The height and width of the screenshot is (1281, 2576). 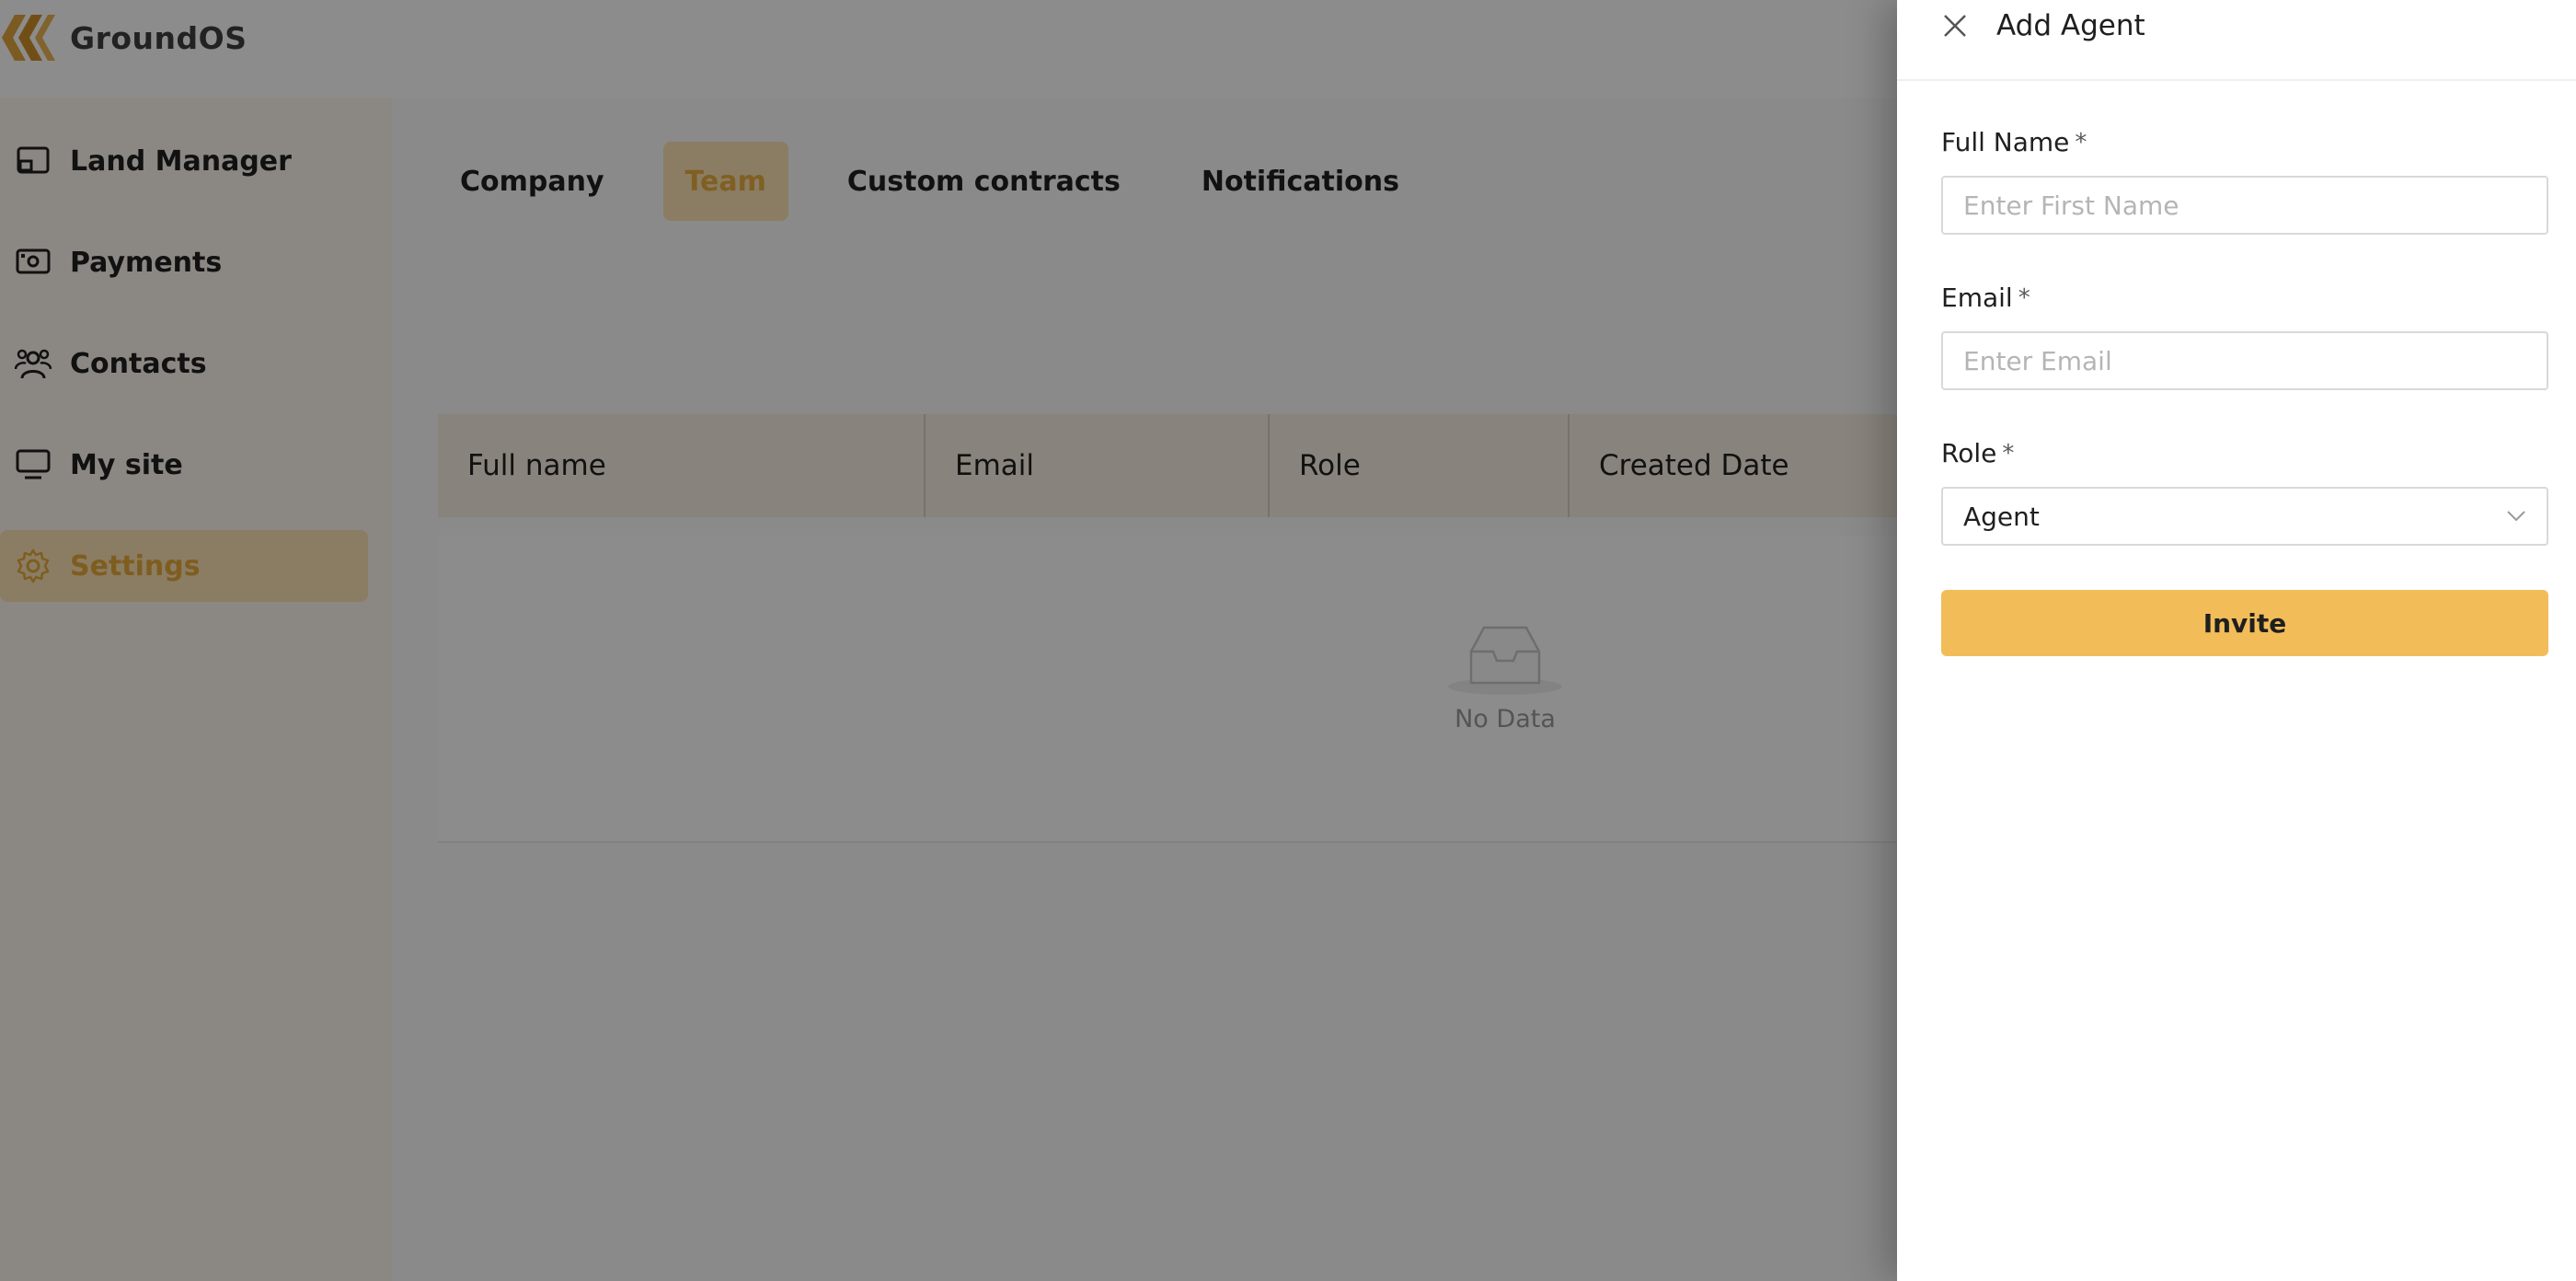 I want to click on invite-button: Invite, so click(x=2244, y=623).